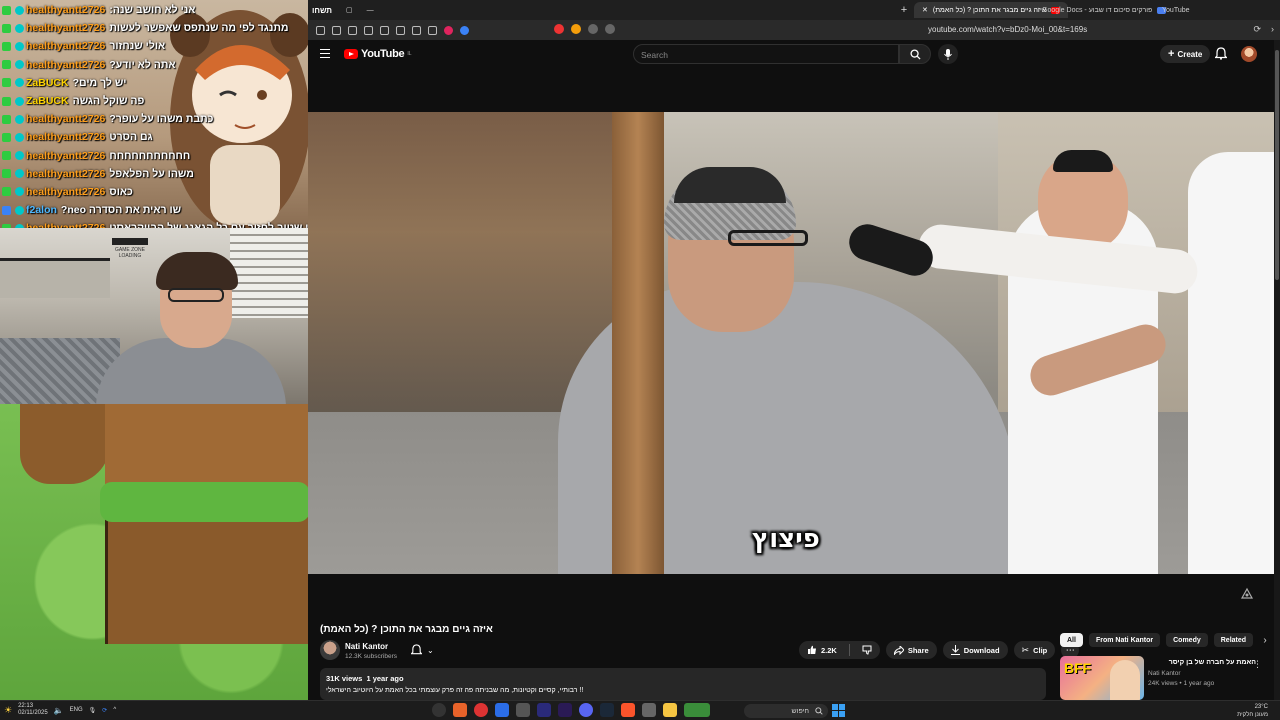 This screenshot has height=720, width=1280. What do you see at coordinates (1124, 640) in the screenshot?
I see `chip-from-channel: From Nati Kantor` at bounding box center [1124, 640].